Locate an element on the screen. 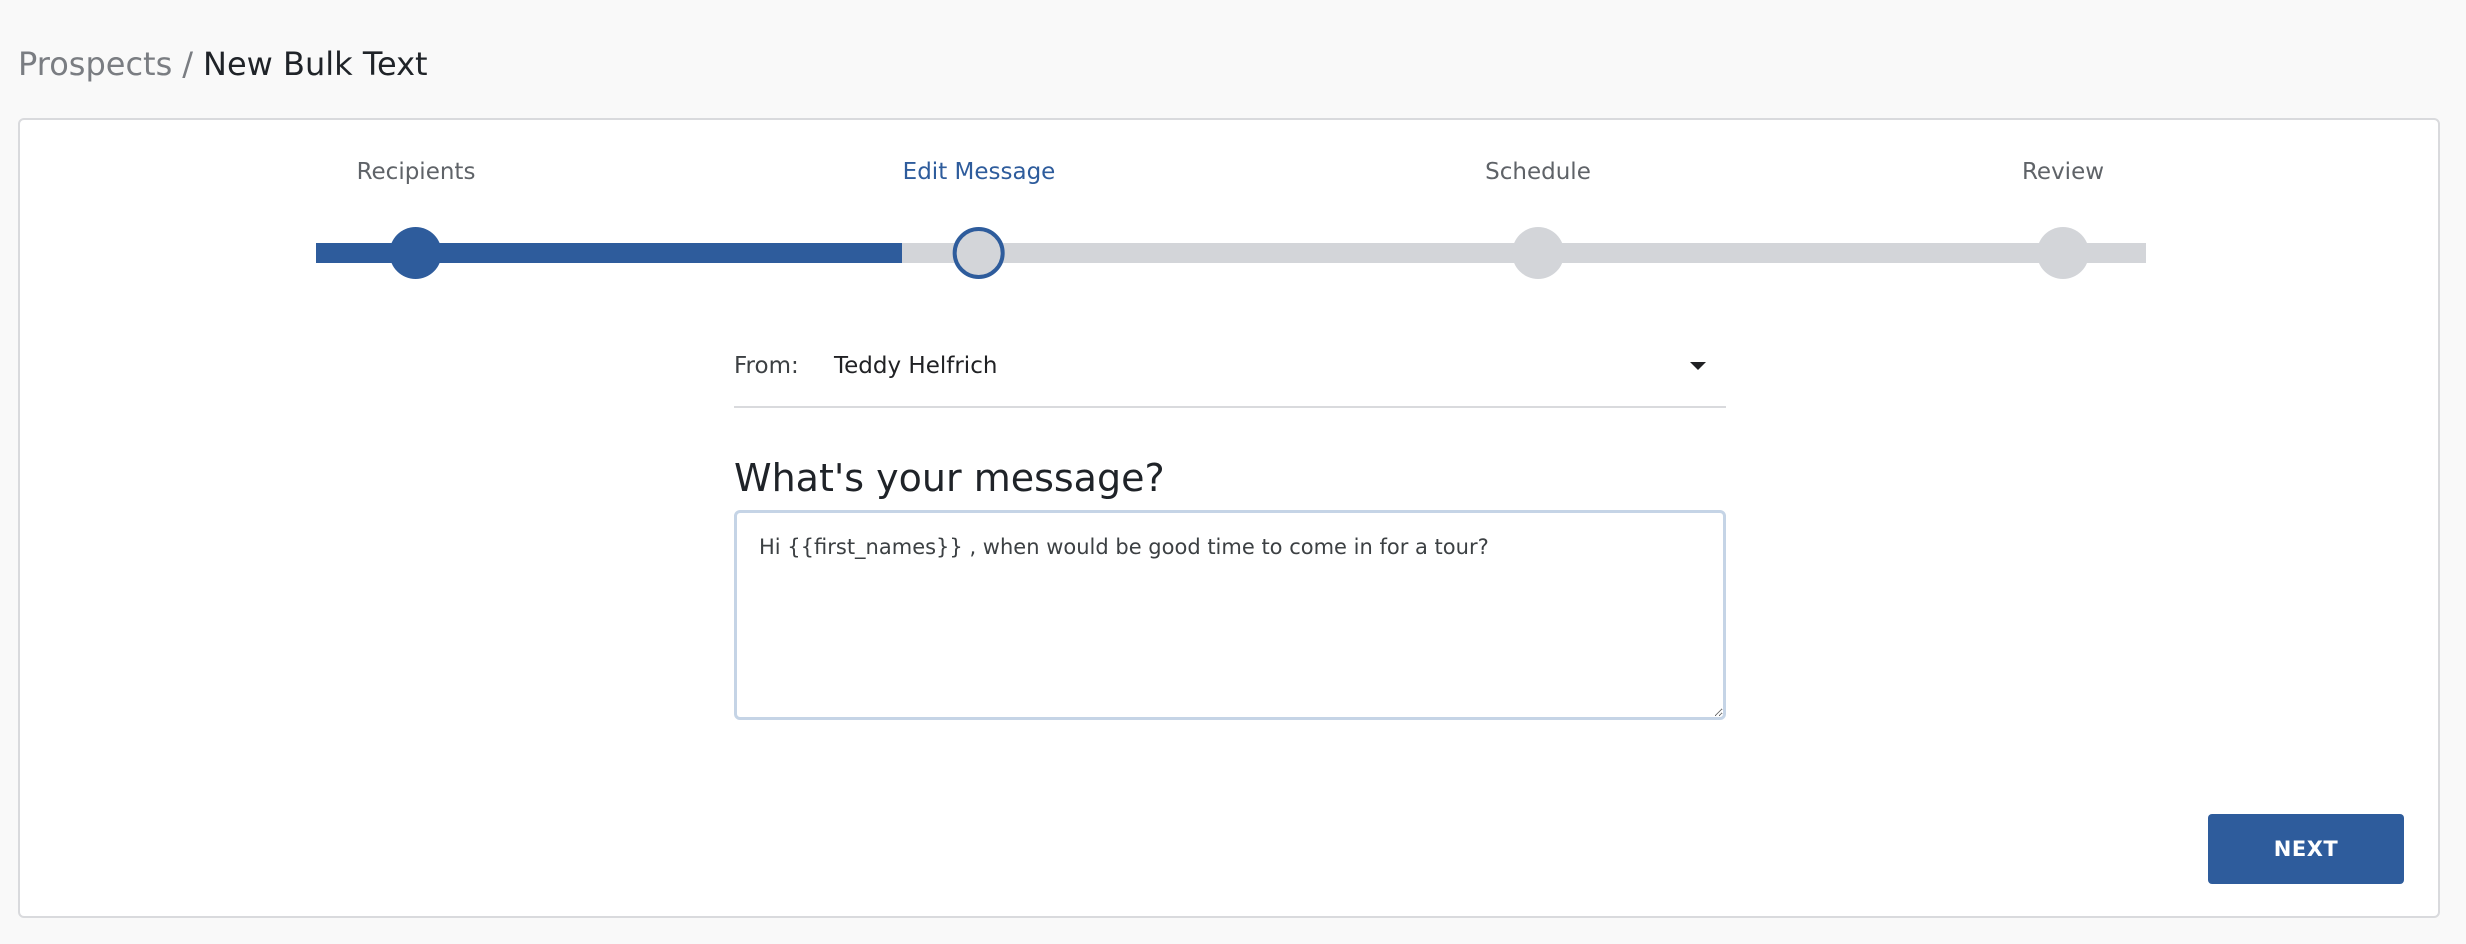 The image size is (2466, 944). step-complete-dot is located at coordinates (415, 253).